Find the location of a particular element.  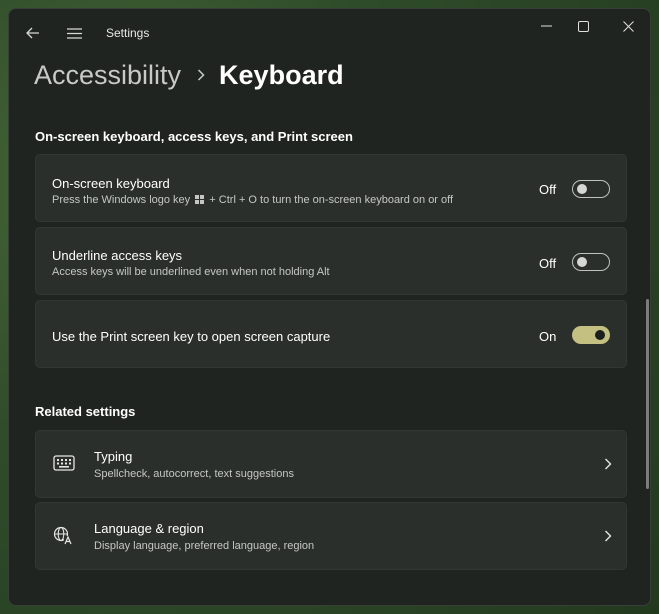

minimize-icon is located at coordinates (546, 26).